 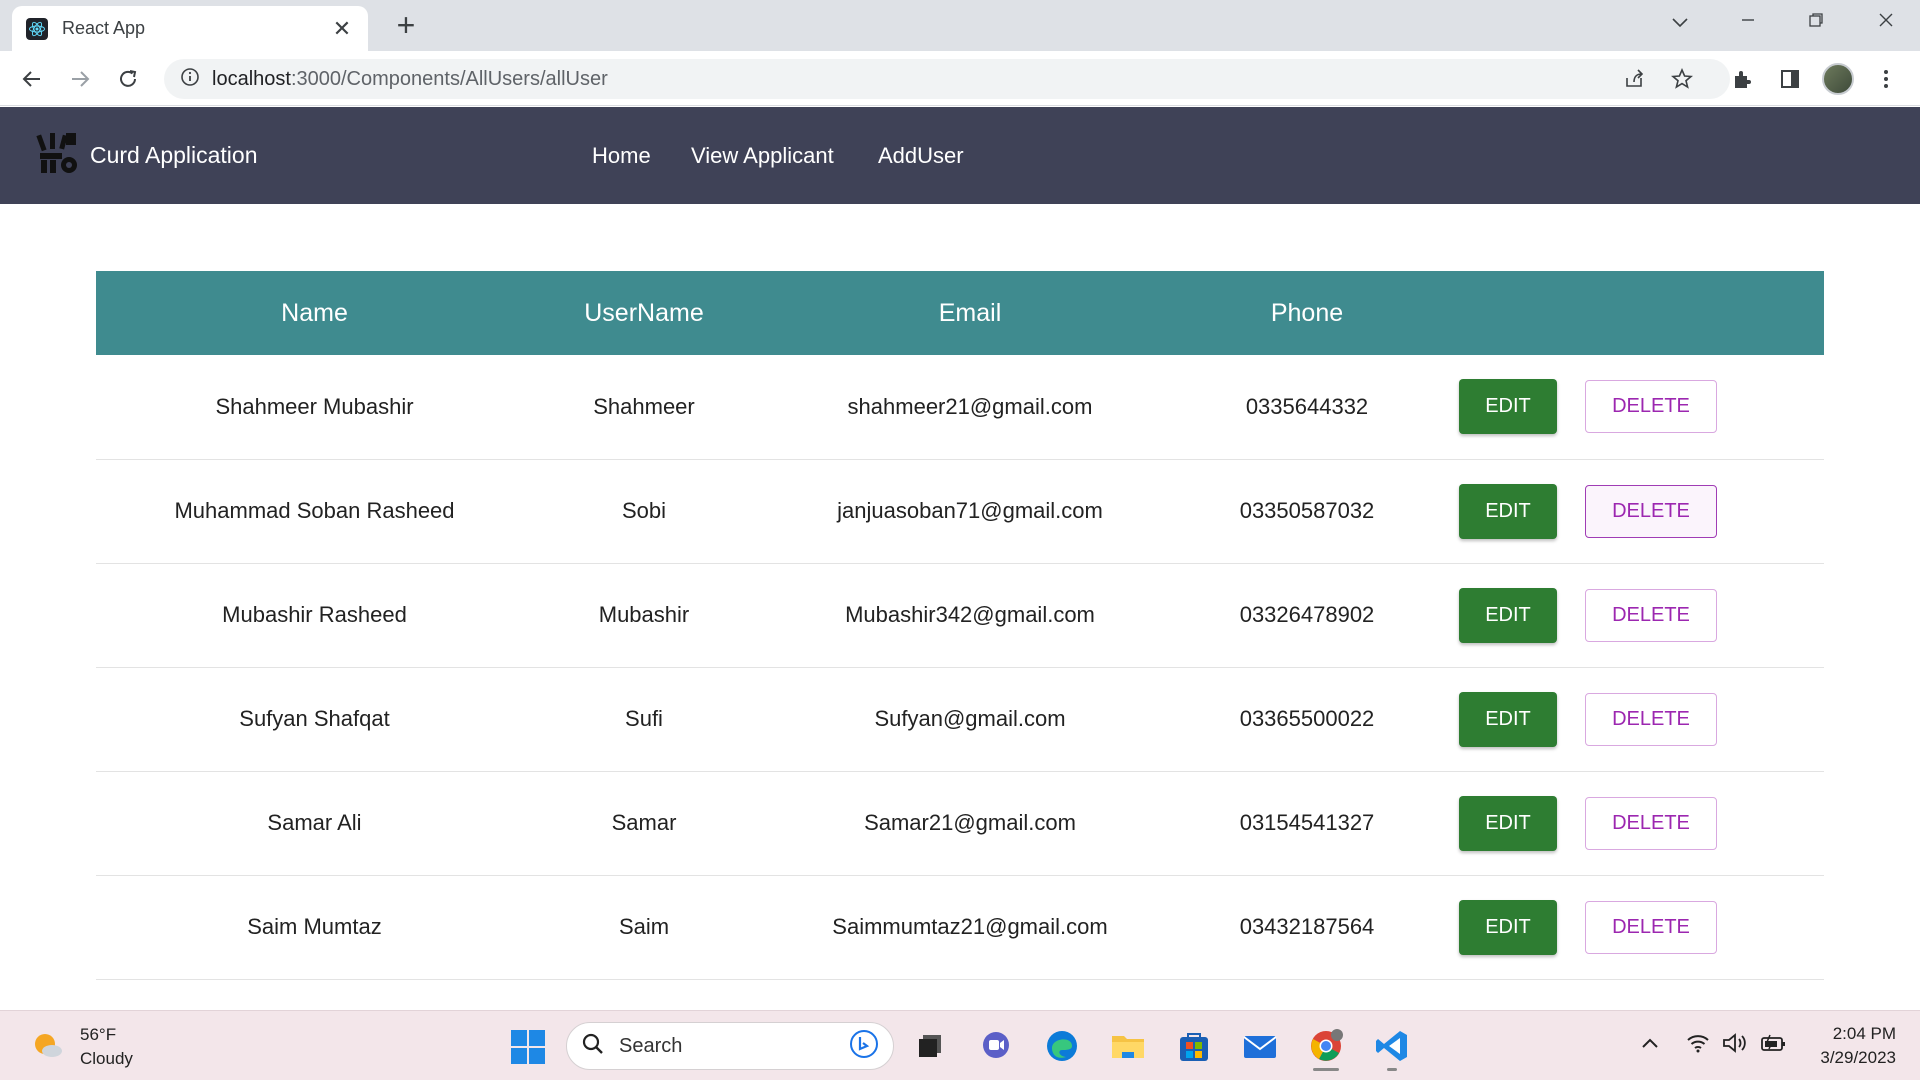 I want to click on header-username: UserName, so click(x=644, y=312).